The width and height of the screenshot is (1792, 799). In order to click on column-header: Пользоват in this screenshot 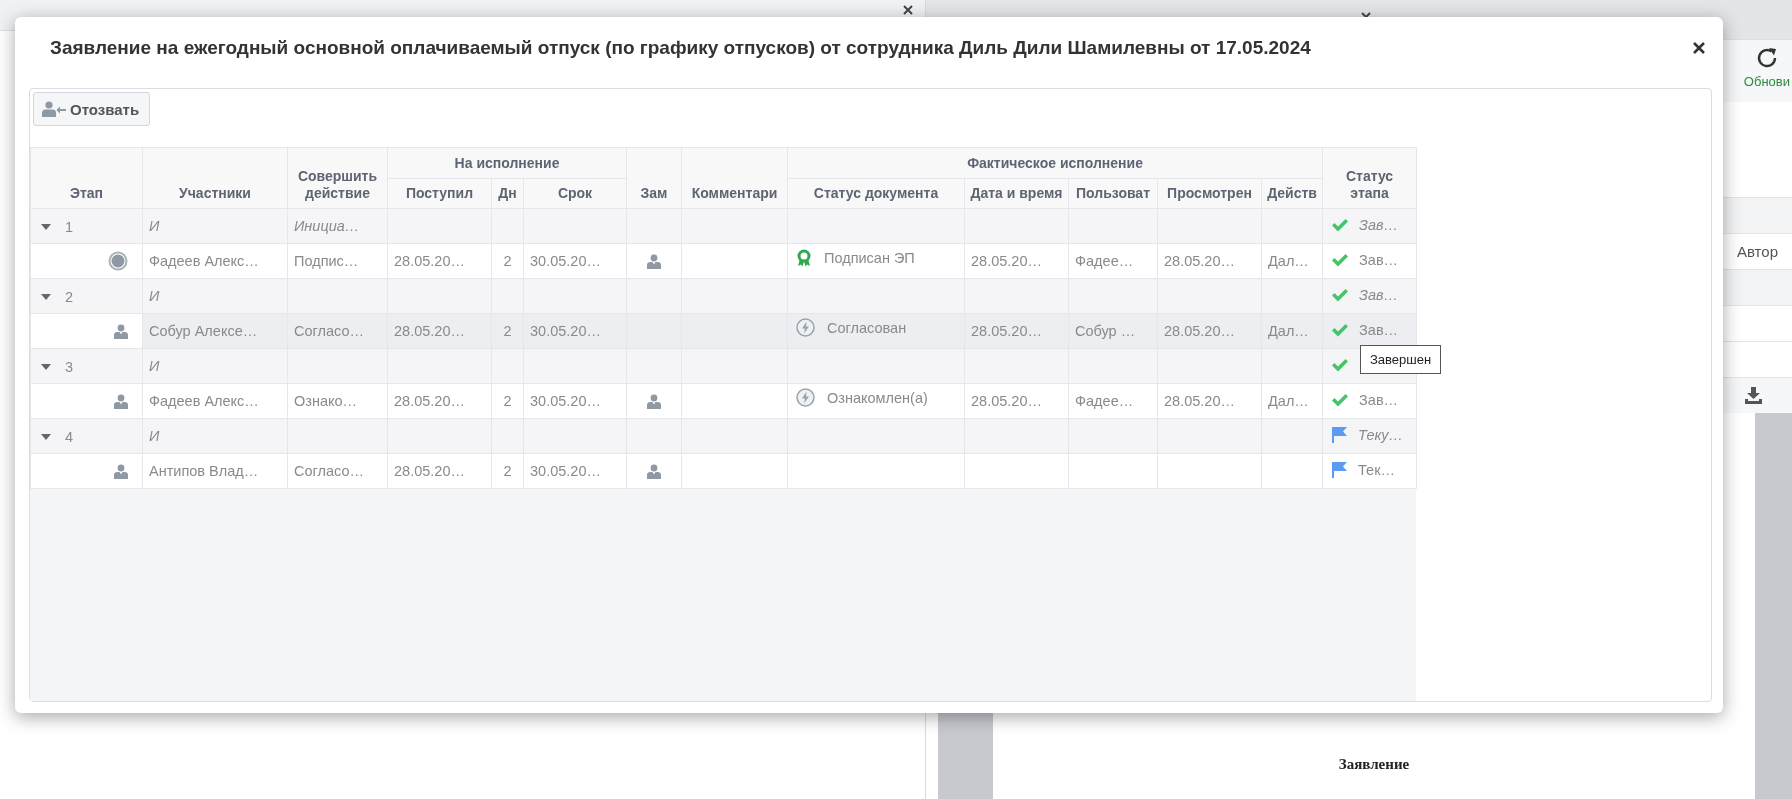, I will do `click(1113, 193)`.